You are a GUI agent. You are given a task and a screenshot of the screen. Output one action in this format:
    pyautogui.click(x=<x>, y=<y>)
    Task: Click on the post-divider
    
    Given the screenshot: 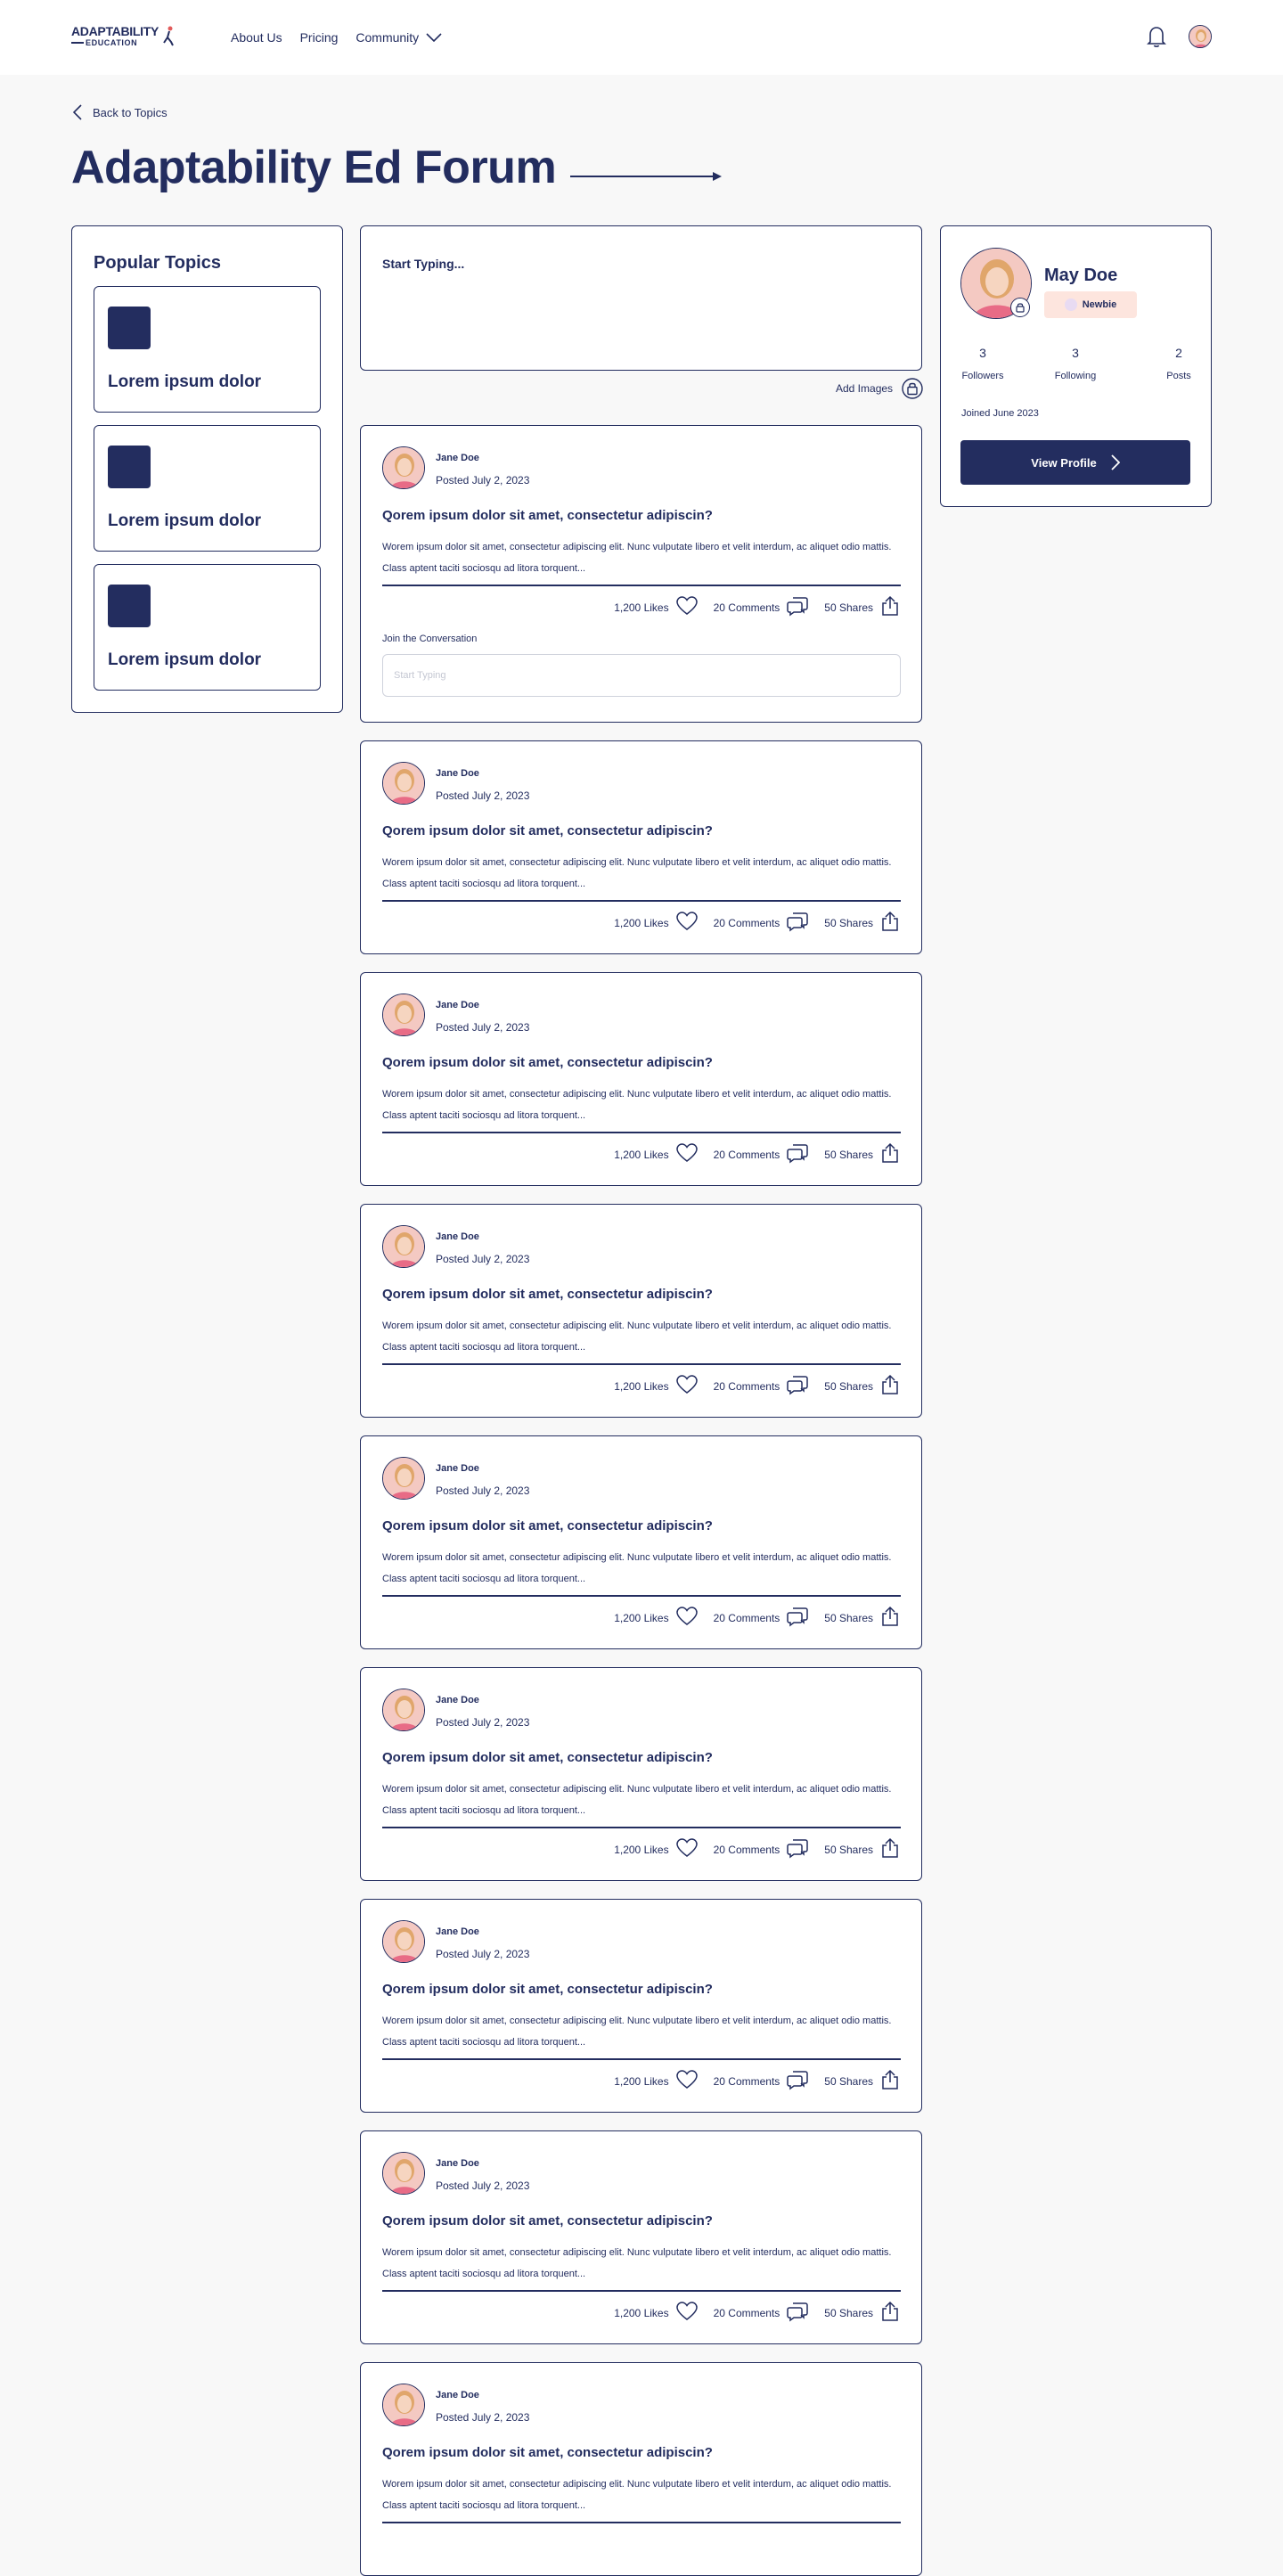 What is the action you would take?
    pyautogui.click(x=641, y=1132)
    